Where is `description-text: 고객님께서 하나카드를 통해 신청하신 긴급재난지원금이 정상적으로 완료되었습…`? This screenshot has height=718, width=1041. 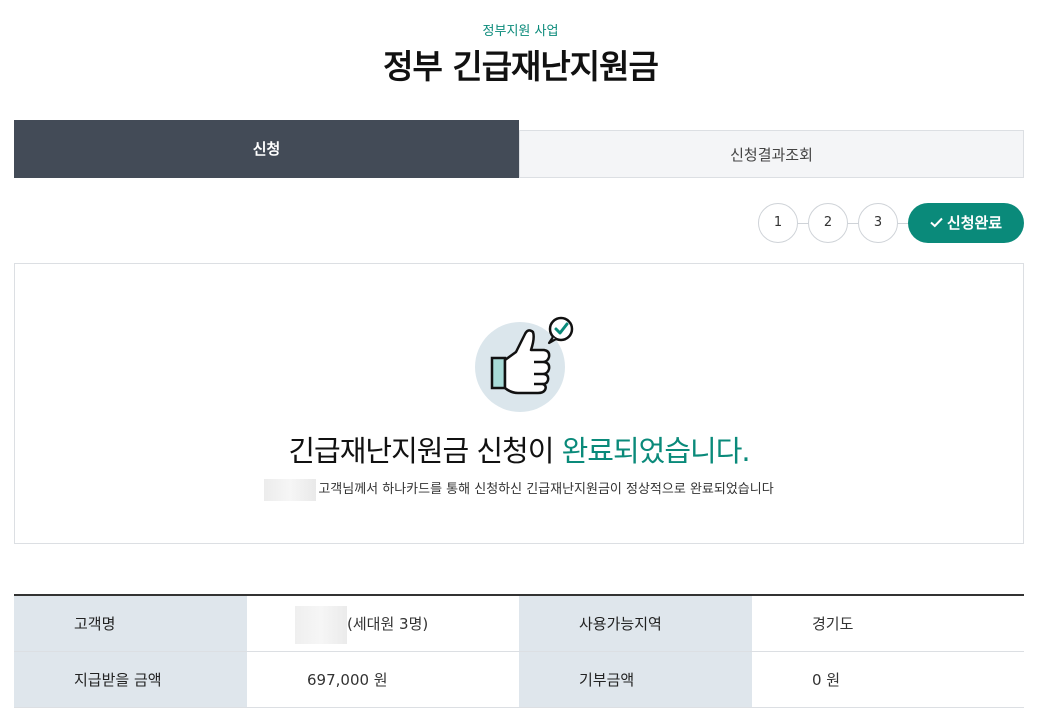 description-text: 고객님께서 하나카드를 통해 신청하신 긴급재난지원금이 정상적으로 완료되었습… is located at coordinates (546, 489).